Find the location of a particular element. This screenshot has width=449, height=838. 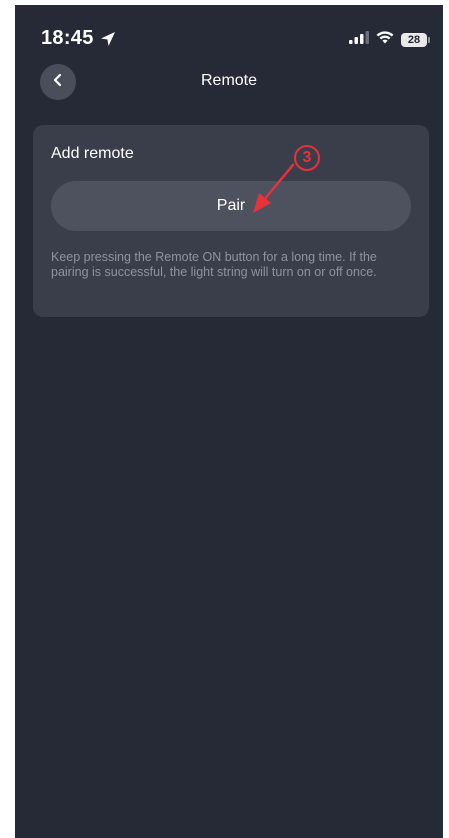

nav-bar: Remote is located at coordinates (229, 83).